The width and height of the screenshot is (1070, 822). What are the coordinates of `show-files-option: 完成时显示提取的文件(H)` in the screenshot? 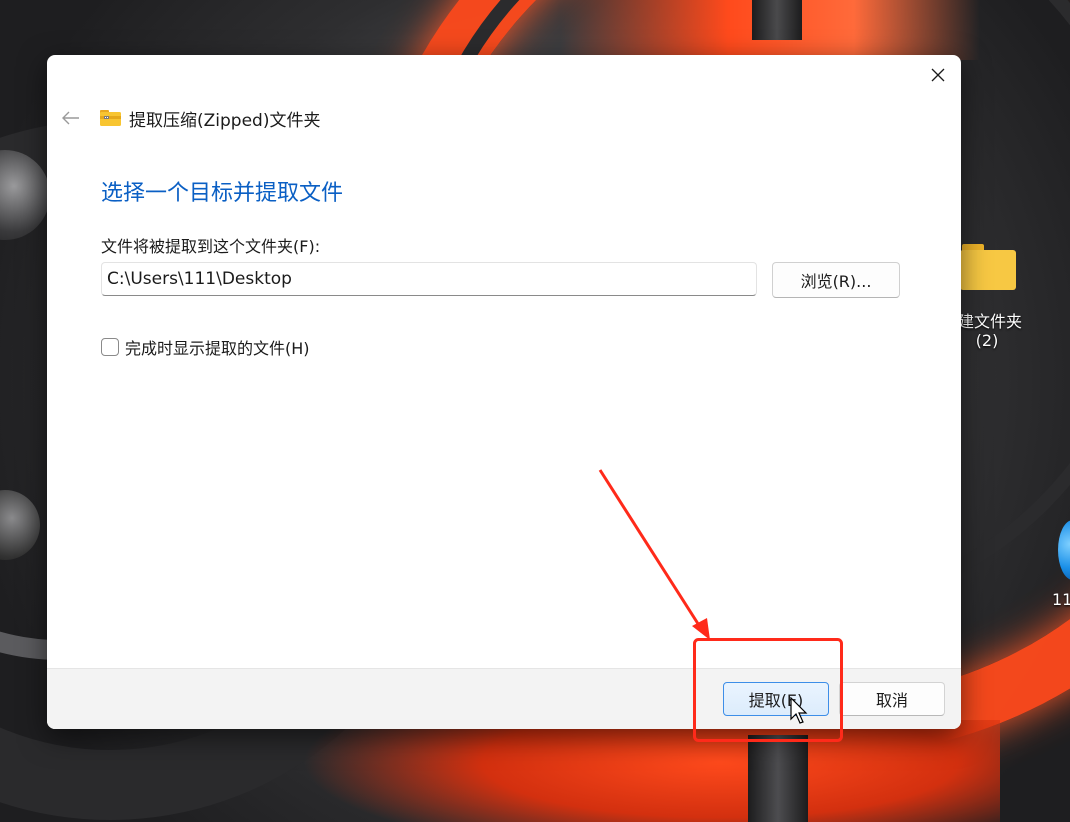 It's located at (205, 347).